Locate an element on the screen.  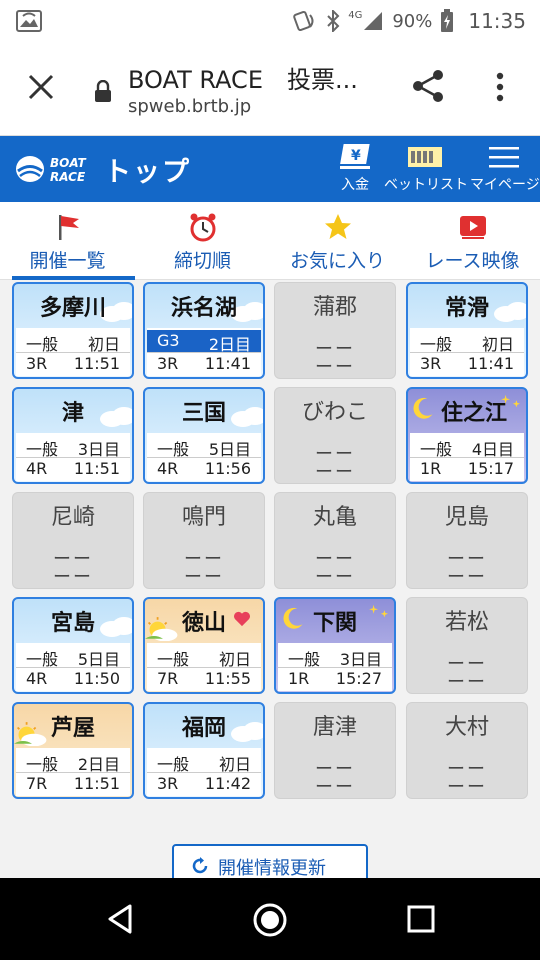
venue-name: 多摩川 is located at coordinates (72, 308).